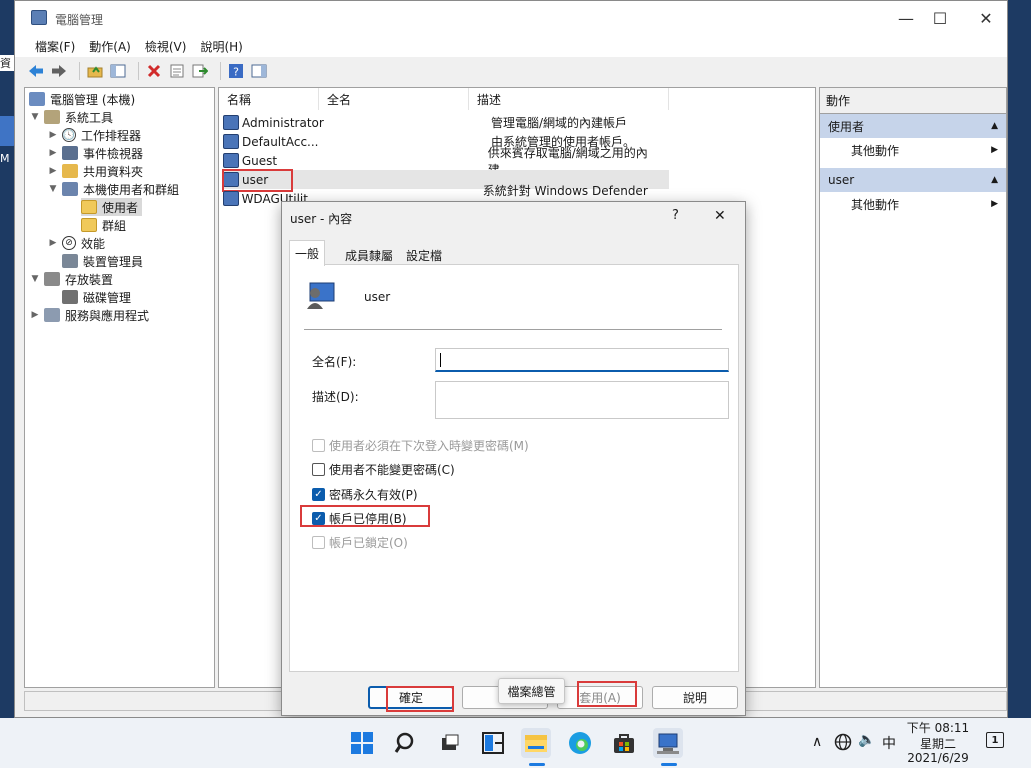 This screenshot has width=1031, height=768. What do you see at coordinates (675, 215) in the screenshot?
I see `dialog-help-button: ?` at bounding box center [675, 215].